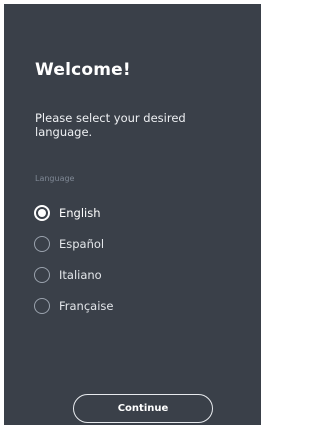 This screenshot has width=320, height=438. What do you see at coordinates (80, 212) in the screenshot?
I see `language-option-label: English` at bounding box center [80, 212].